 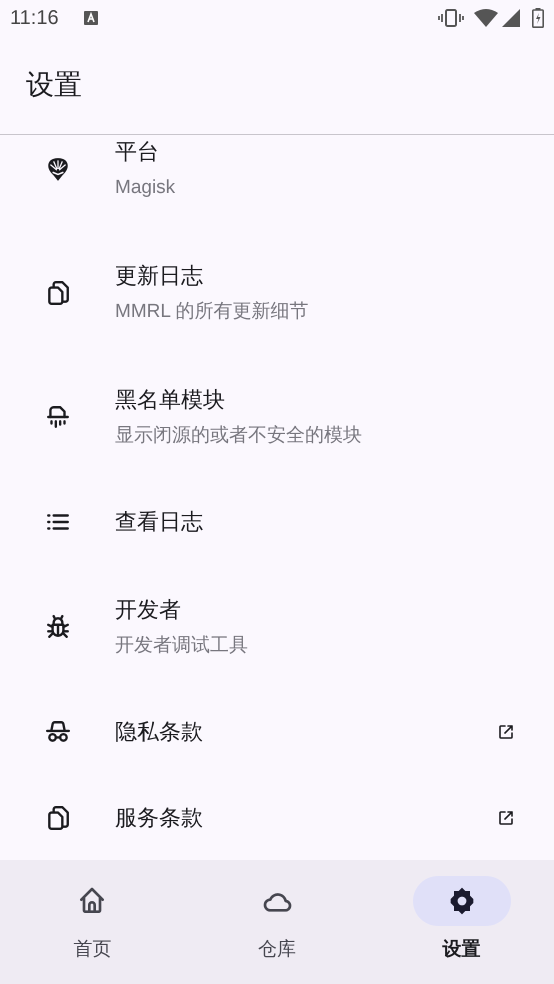 I want to click on bug-icon, so click(x=58, y=627).